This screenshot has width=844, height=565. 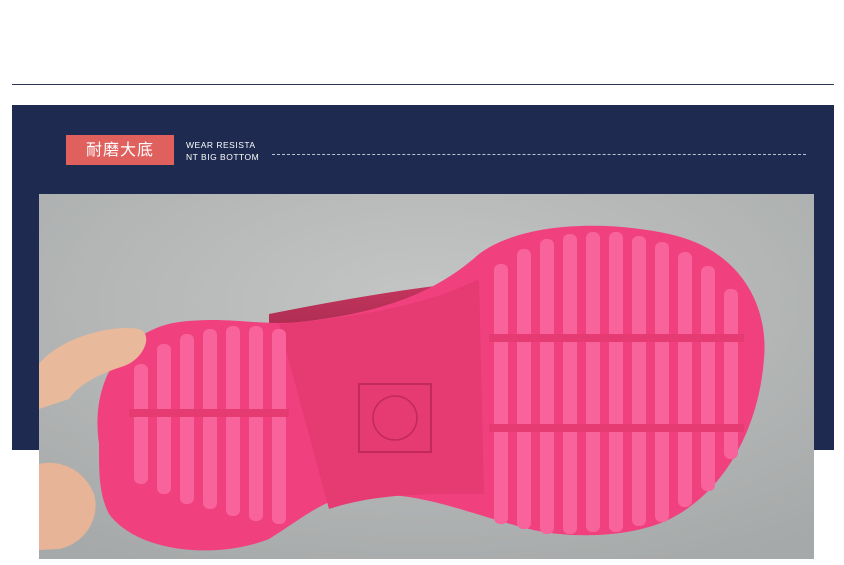 I want to click on subtitle-line-1: WEAR RESISTA, so click(x=221, y=145).